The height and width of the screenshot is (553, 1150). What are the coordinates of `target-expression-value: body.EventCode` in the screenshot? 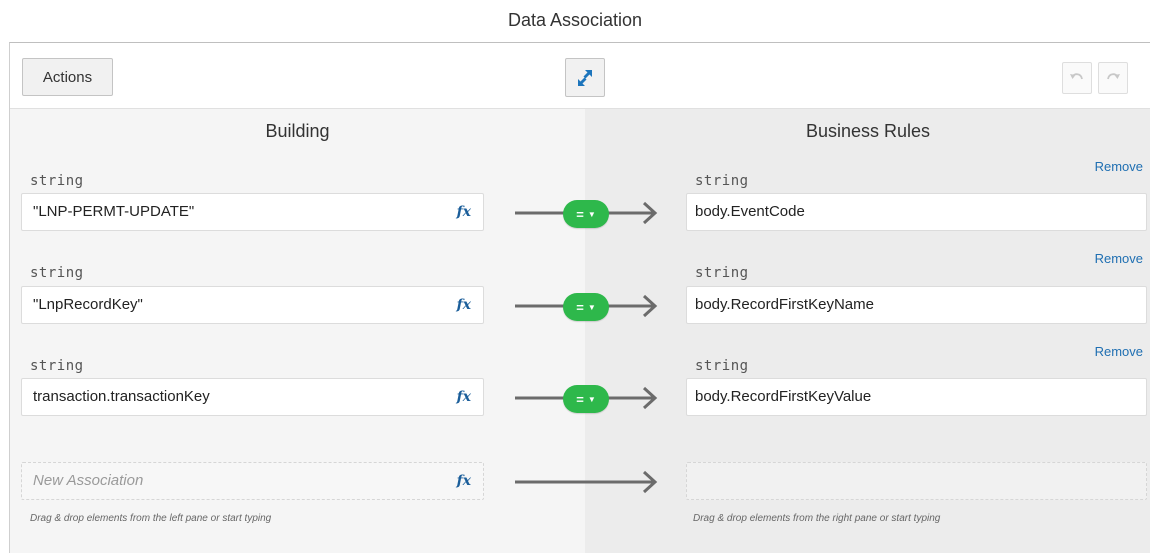 It's located at (750, 211).